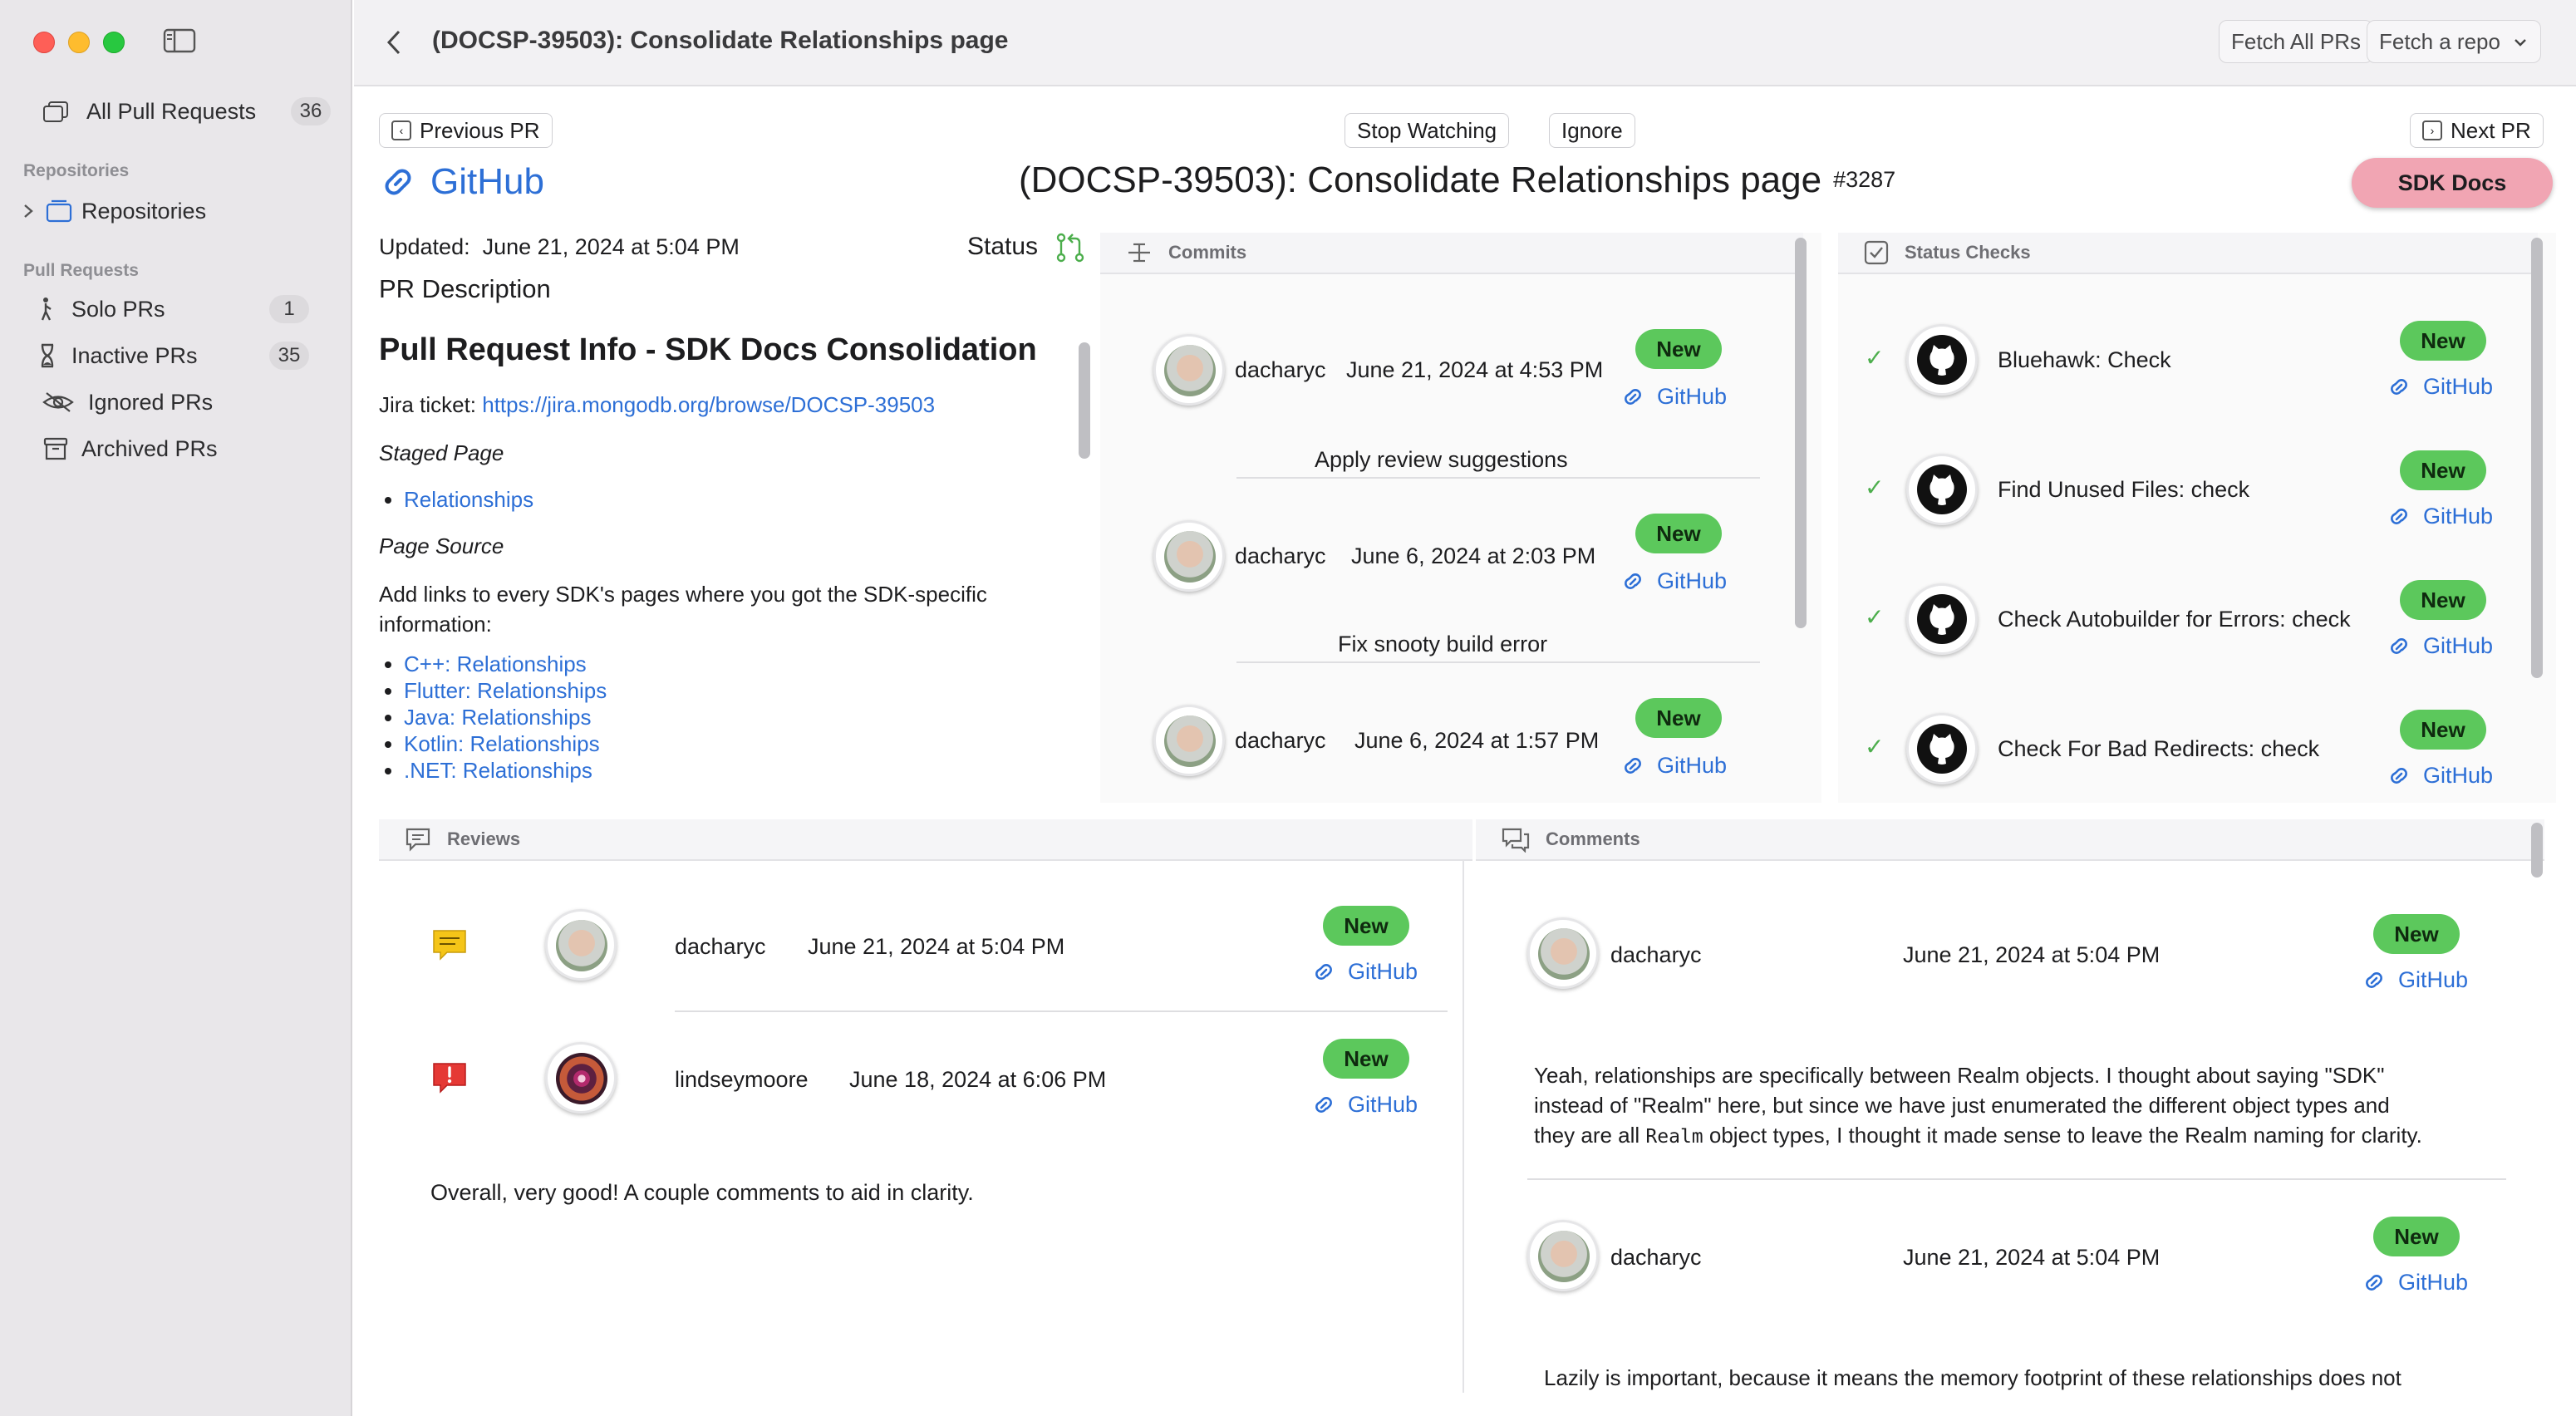  Describe the element at coordinates (744, 770) in the screenshot. I see `list-item: .NET: Relationships` at that location.